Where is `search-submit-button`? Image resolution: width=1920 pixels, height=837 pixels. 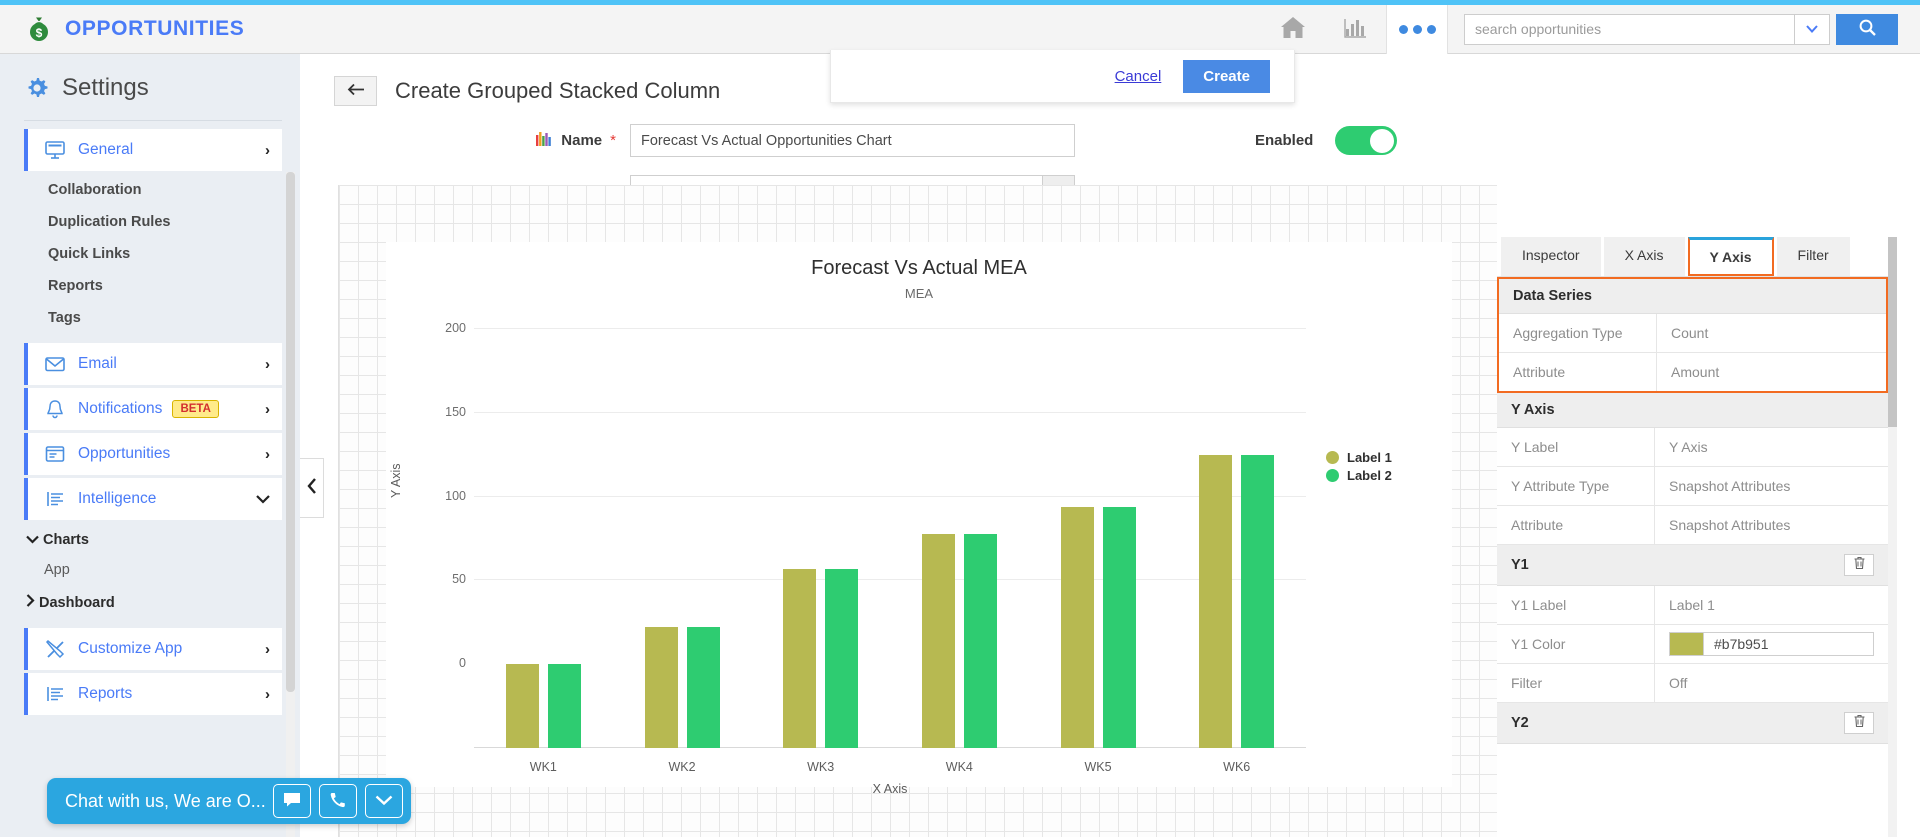 search-submit-button is located at coordinates (1867, 29).